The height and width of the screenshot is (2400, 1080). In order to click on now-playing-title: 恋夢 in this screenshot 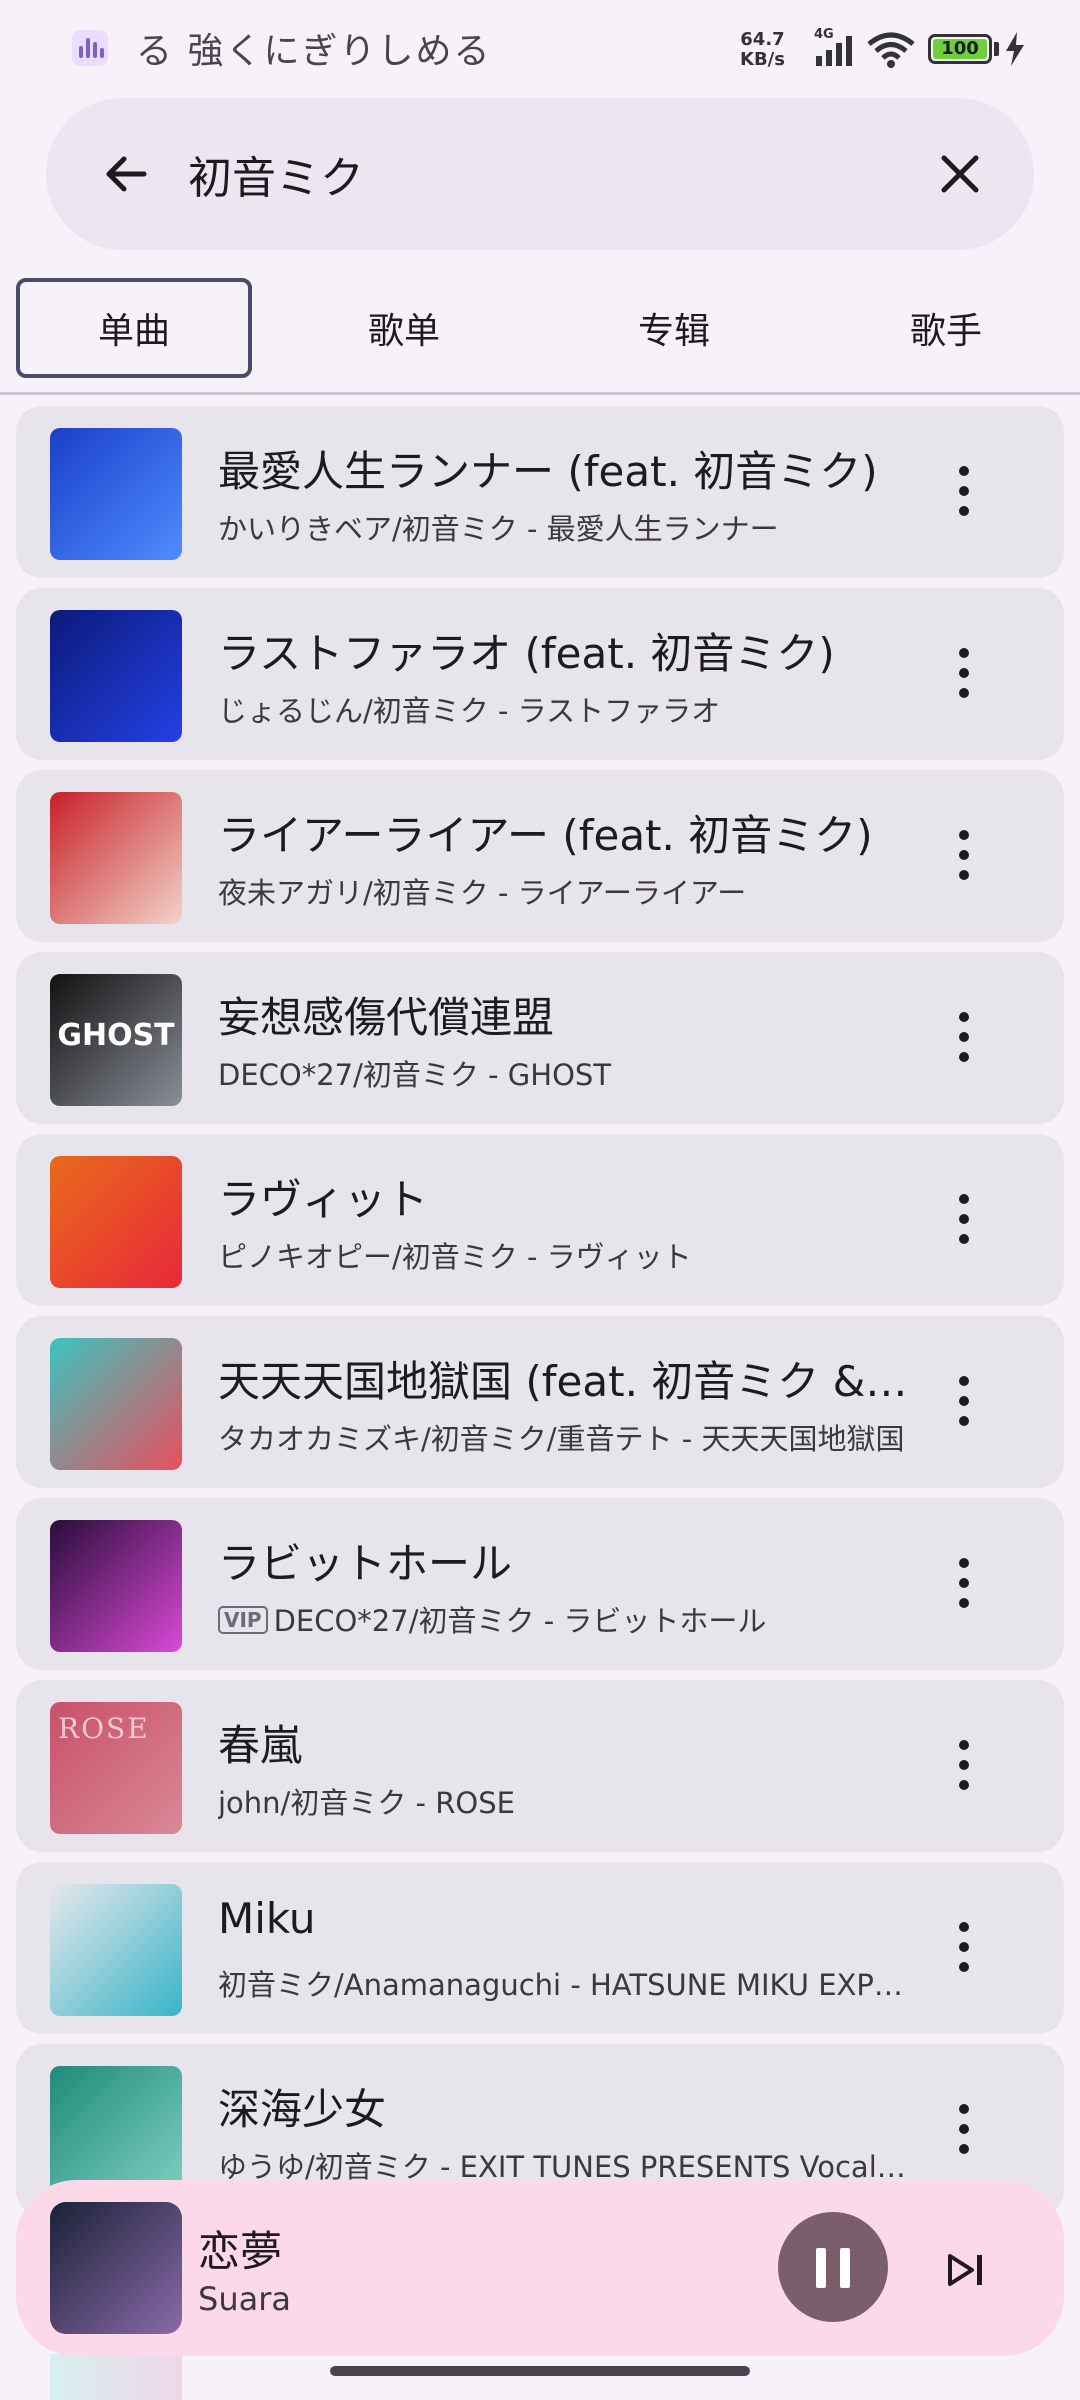, I will do `click(240, 2251)`.